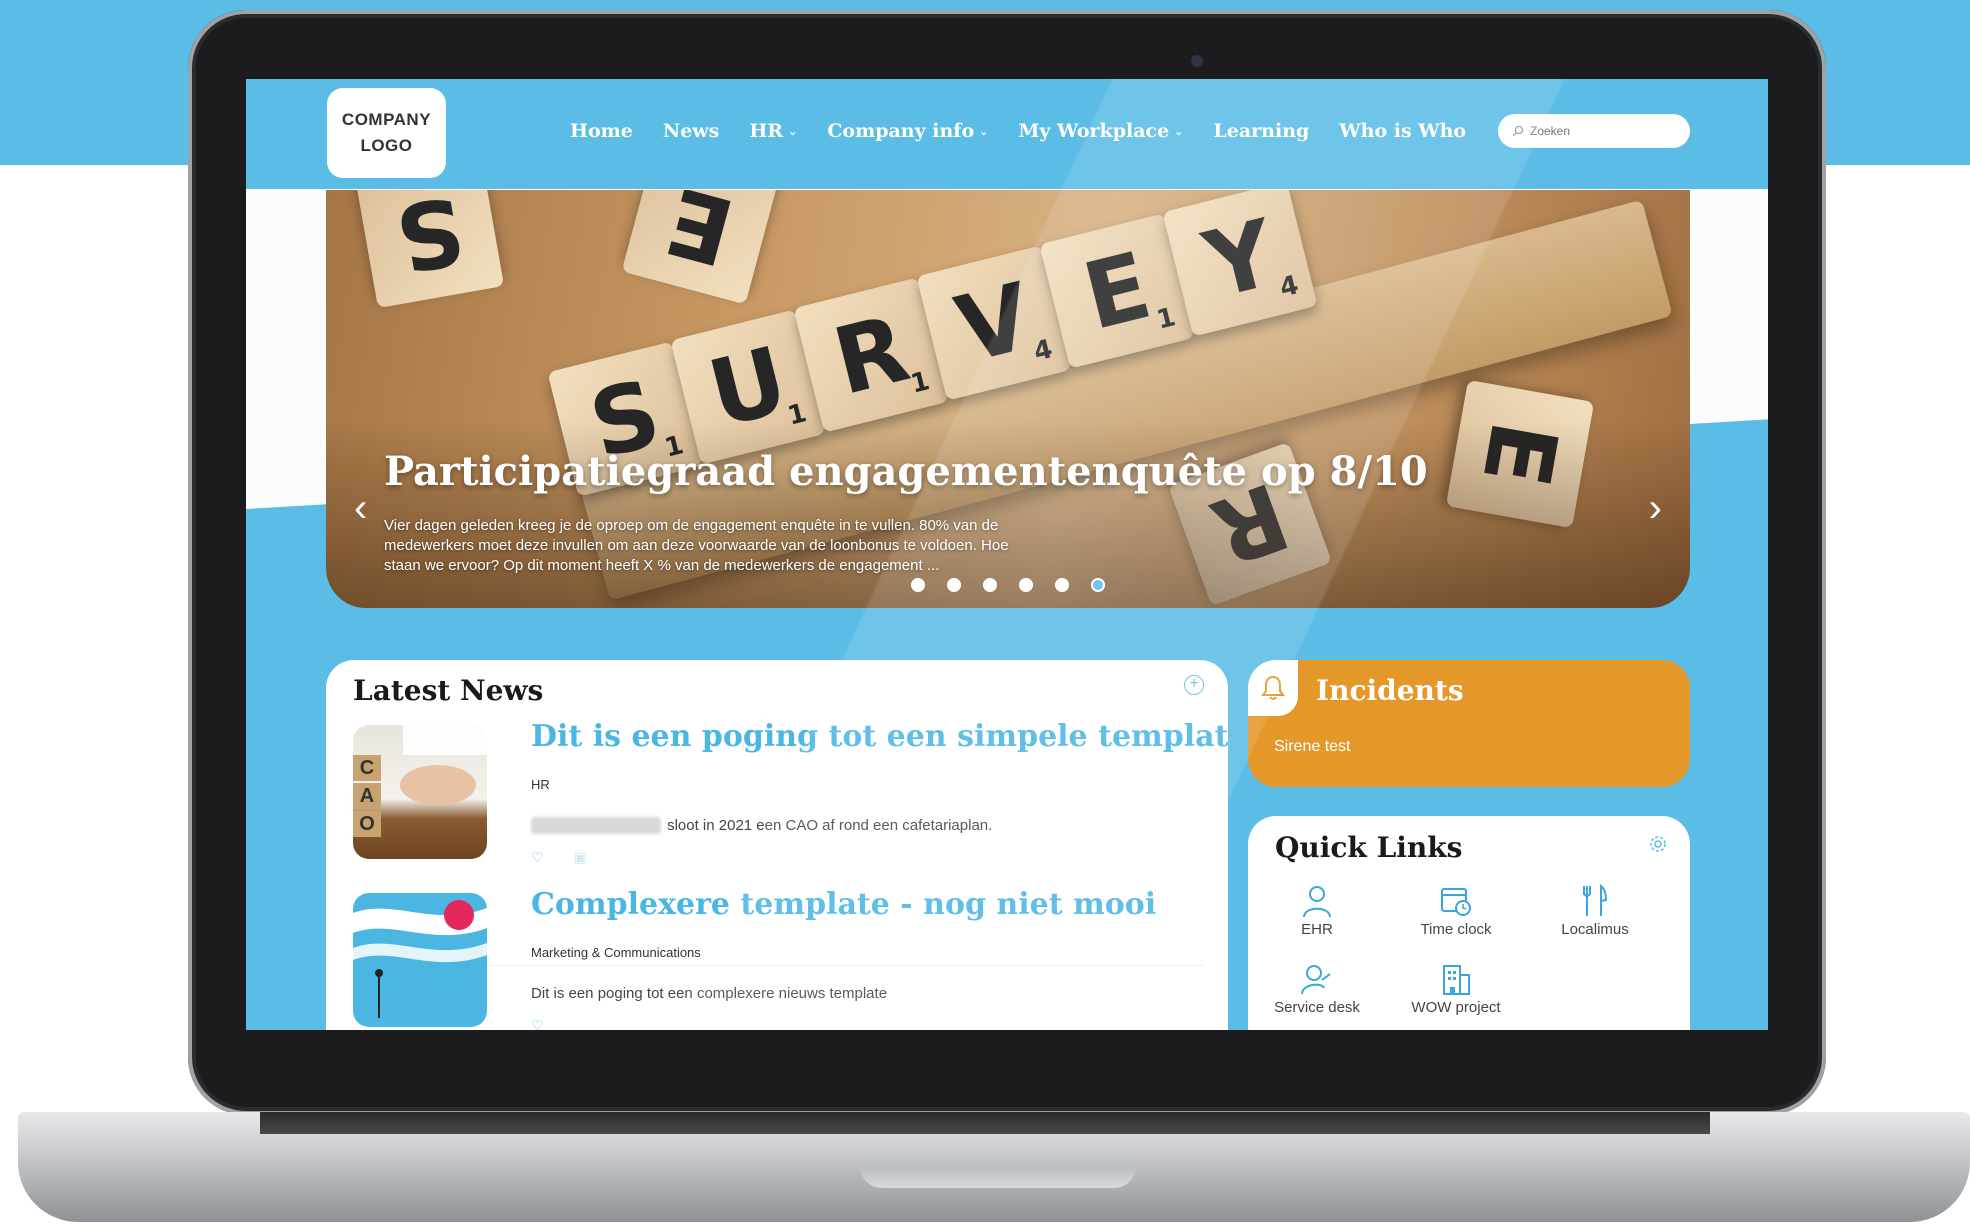 The image size is (1970, 1225). Describe the element at coordinates (773, 131) in the screenshot. I see `nav-hr: HR ⌄` at that location.